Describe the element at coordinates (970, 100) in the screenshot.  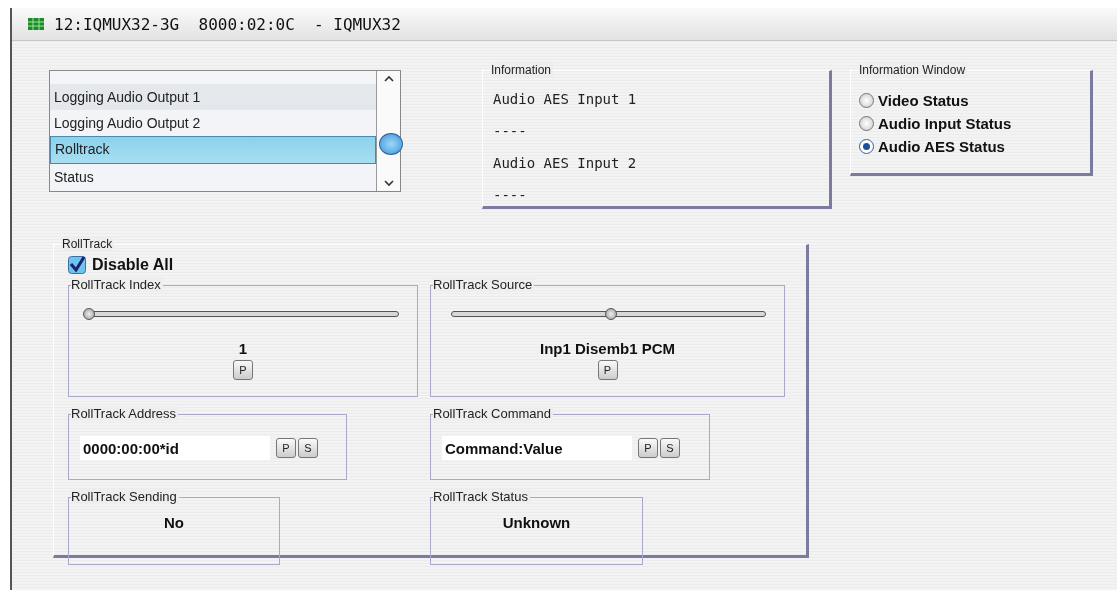
I see `radio-option: Video Status` at that location.